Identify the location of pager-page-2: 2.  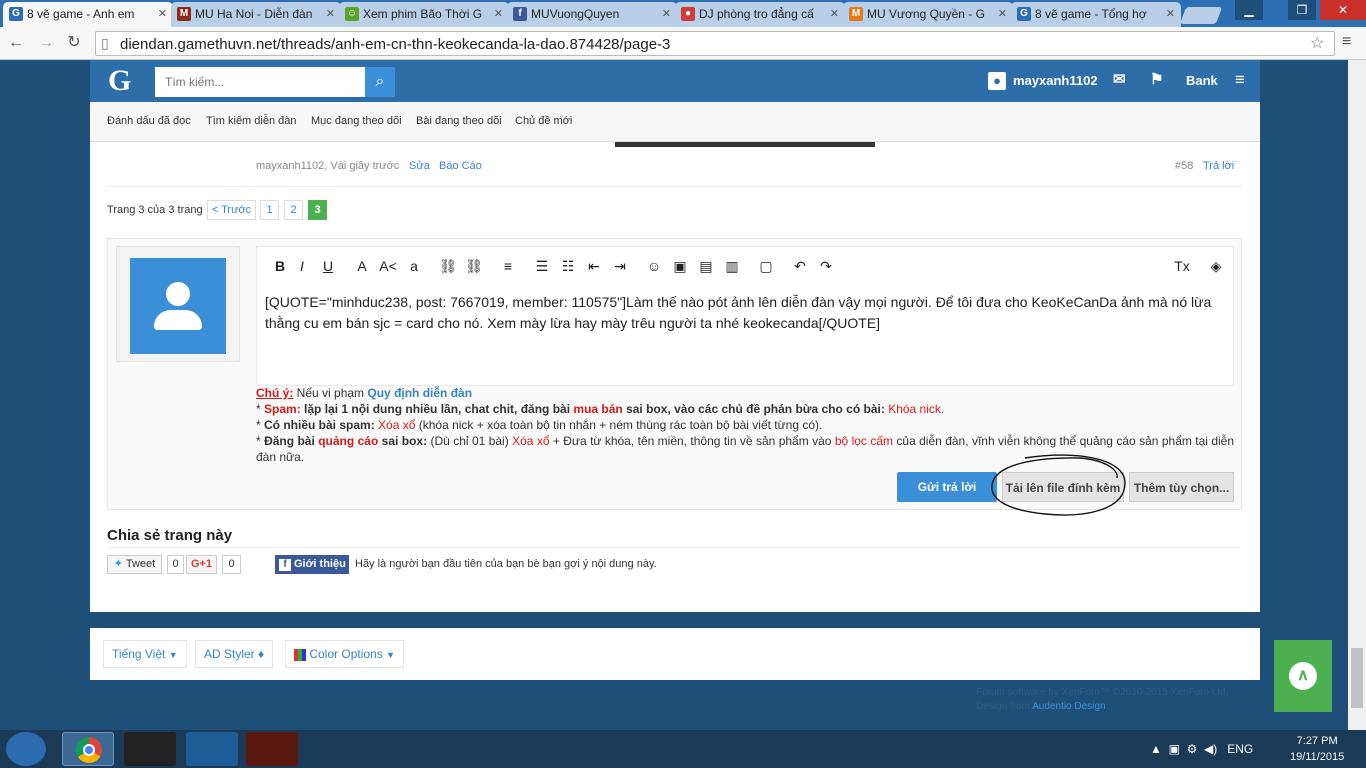
(293, 210).